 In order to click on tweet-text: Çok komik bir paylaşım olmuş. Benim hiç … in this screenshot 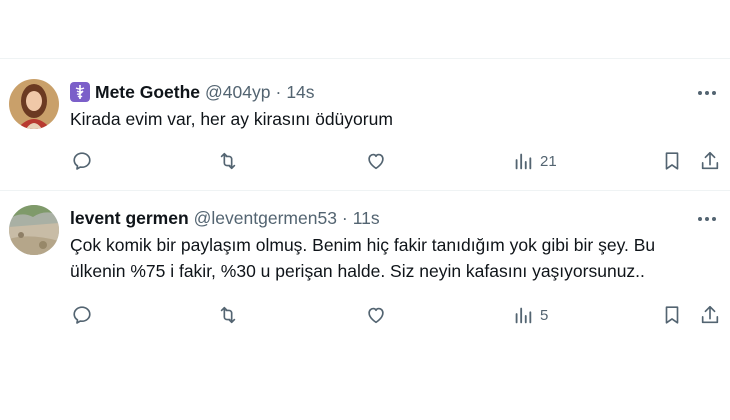, I will do `click(362, 258)`.